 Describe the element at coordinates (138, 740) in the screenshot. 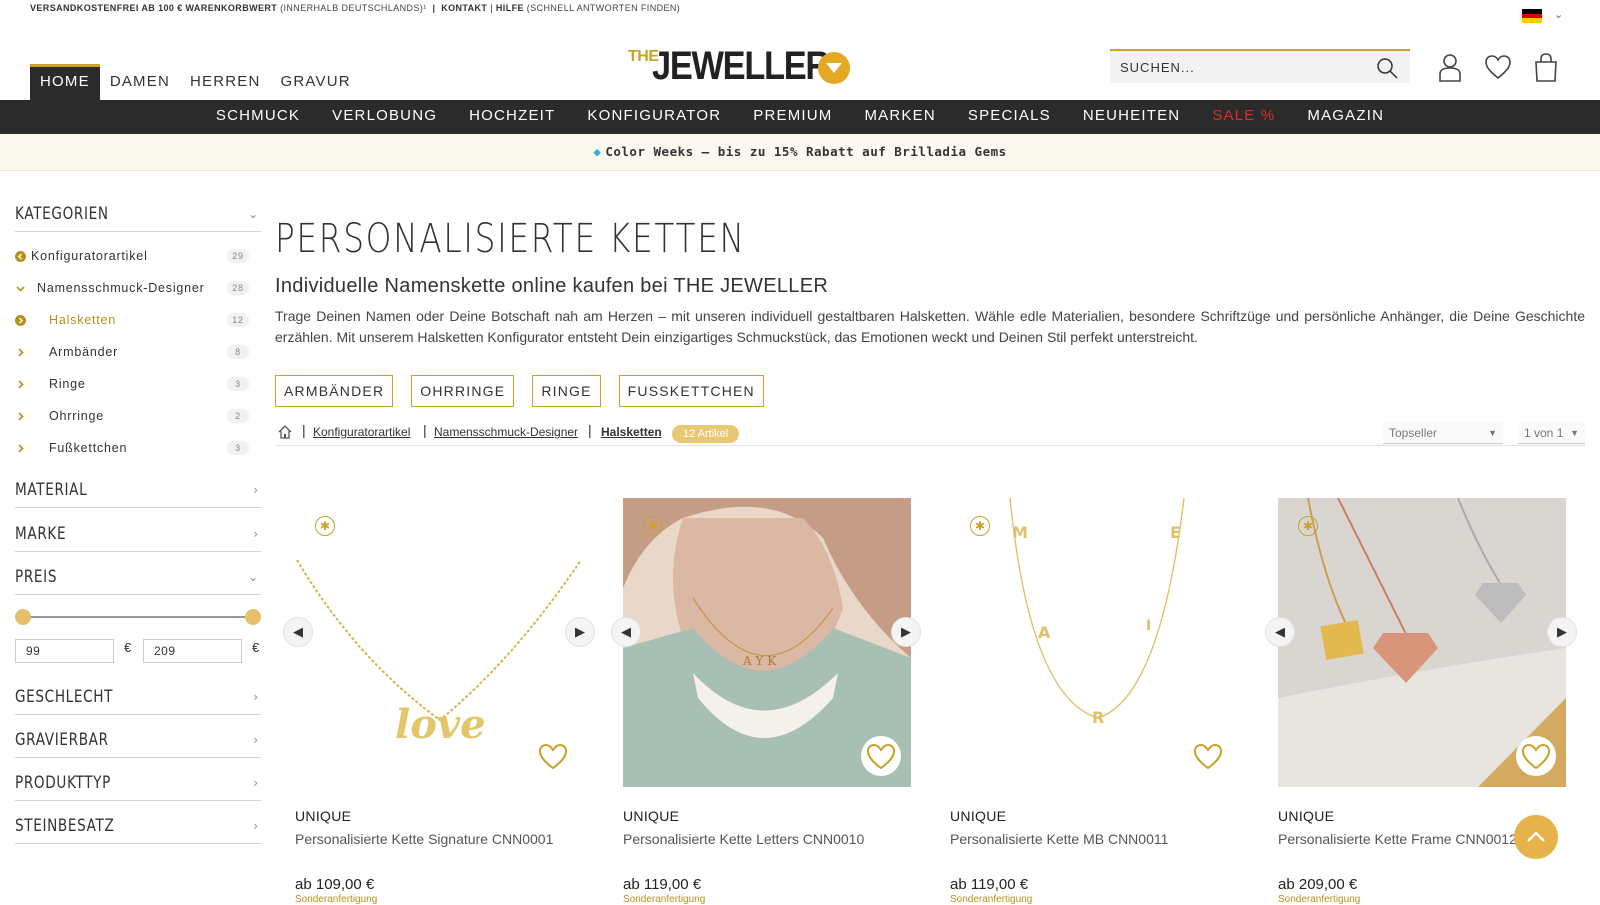

I see `filter-gravierbar: GRAVIERBAR ›` at that location.